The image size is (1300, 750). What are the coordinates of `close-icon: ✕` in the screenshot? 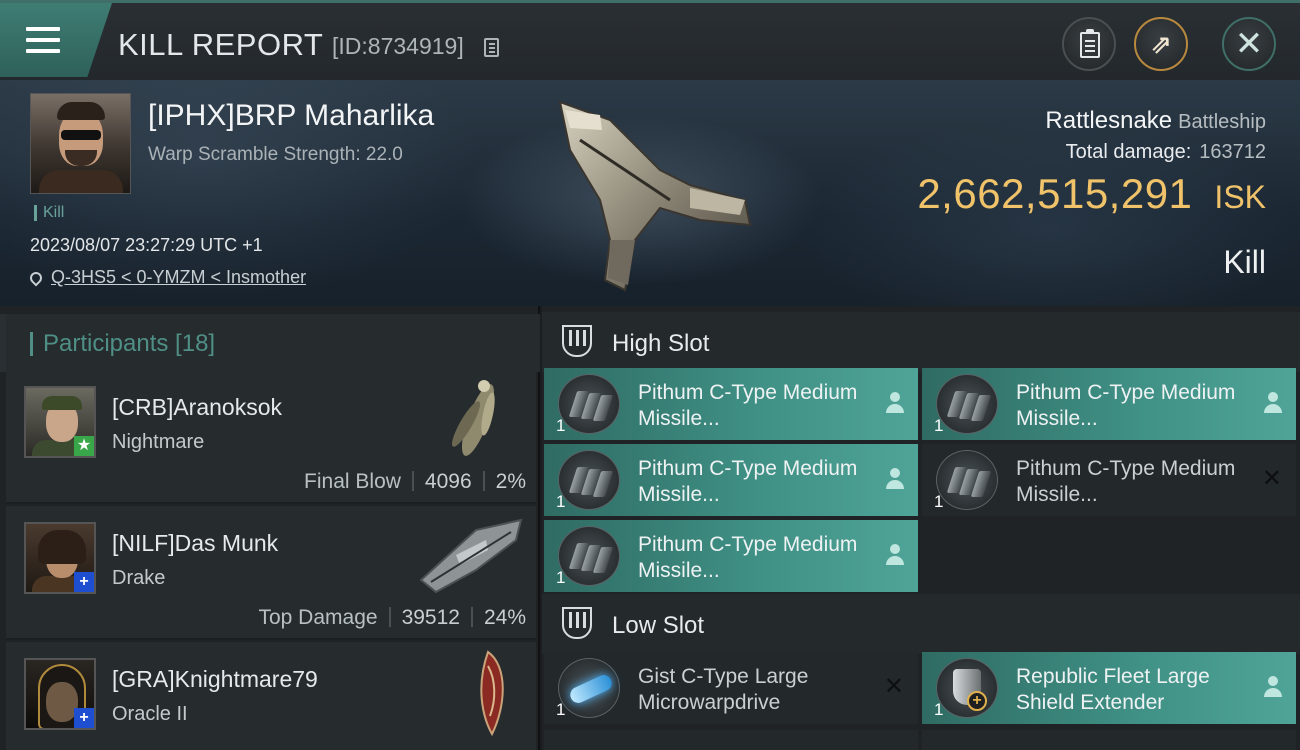 It's located at (1249, 44).